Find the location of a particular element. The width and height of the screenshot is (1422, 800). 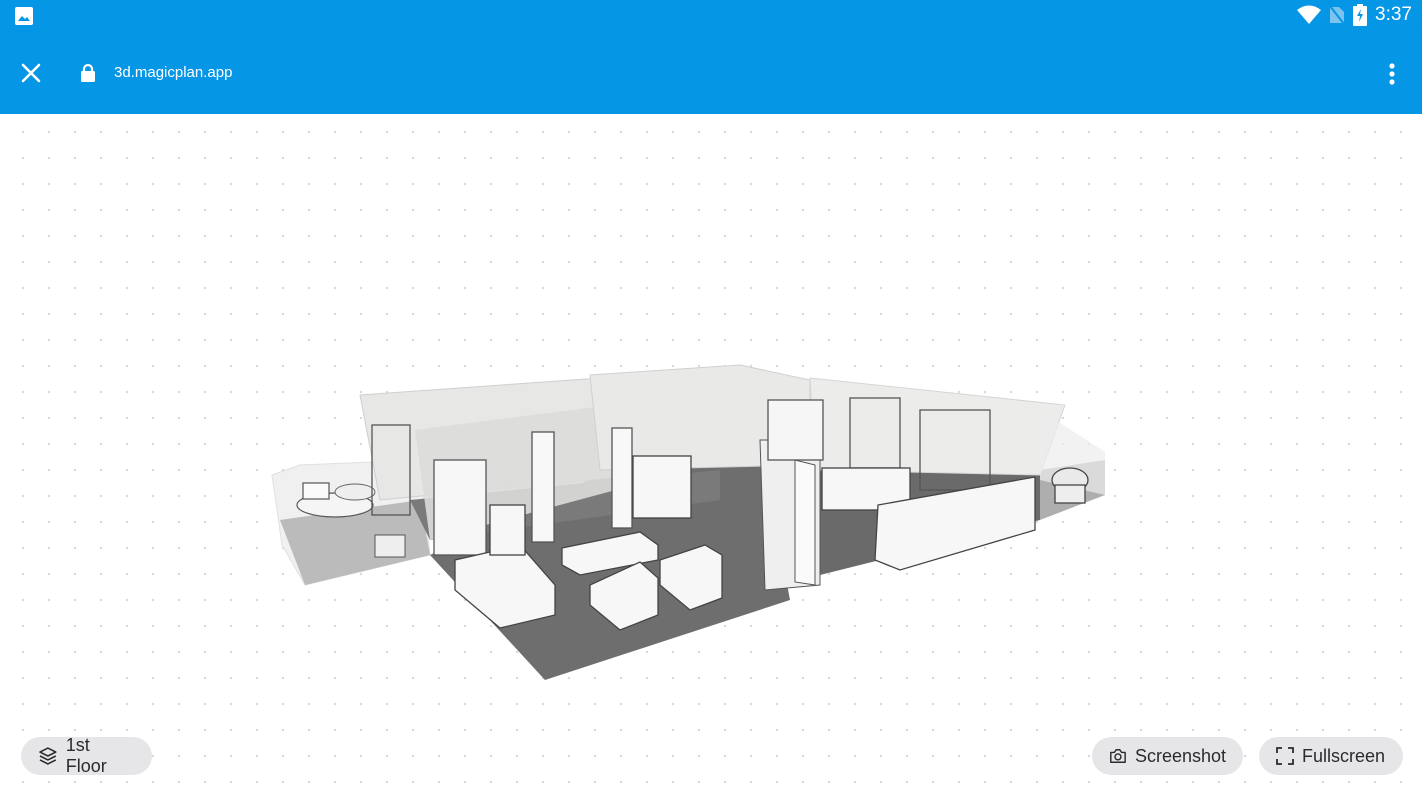

fullscreen-label: Fullscreen is located at coordinates (1344, 755).